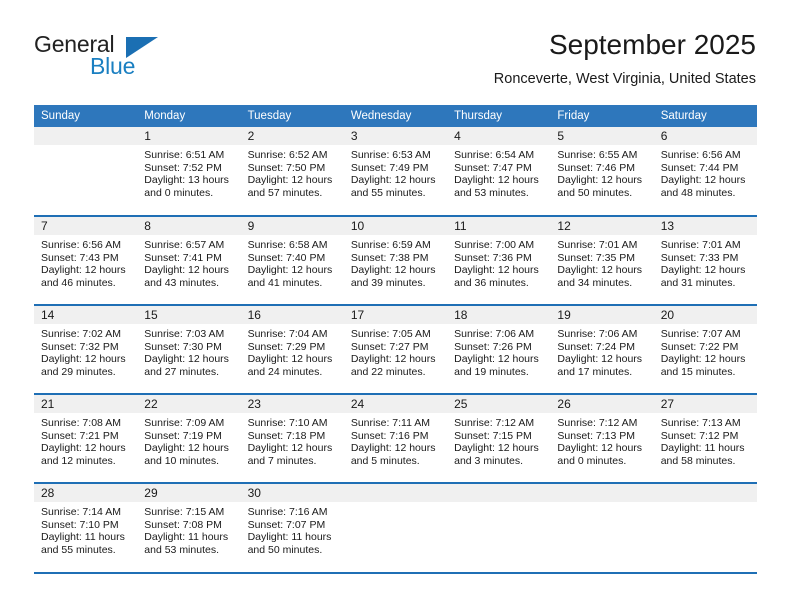 This screenshot has width=792, height=612. What do you see at coordinates (700, 423) in the screenshot?
I see `sunrise-text: Sunrise: 7:13 AM` at bounding box center [700, 423].